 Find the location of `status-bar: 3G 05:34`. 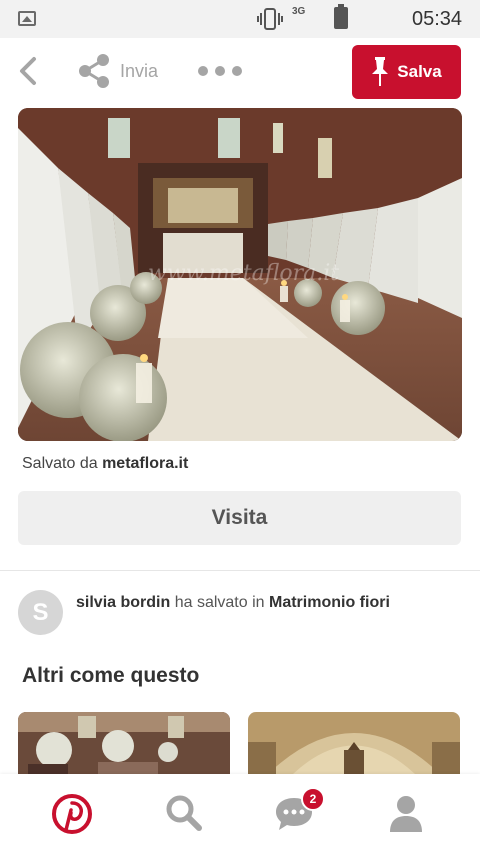

status-bar: 3G 05:34 is located at coordinates (240, 19).